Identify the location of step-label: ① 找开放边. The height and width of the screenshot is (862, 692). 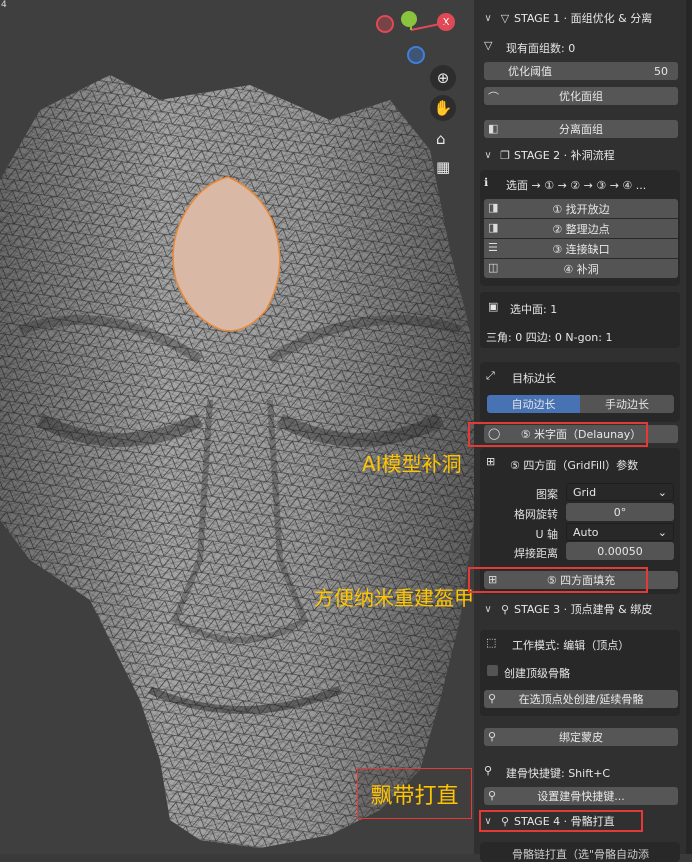
(581, 209).